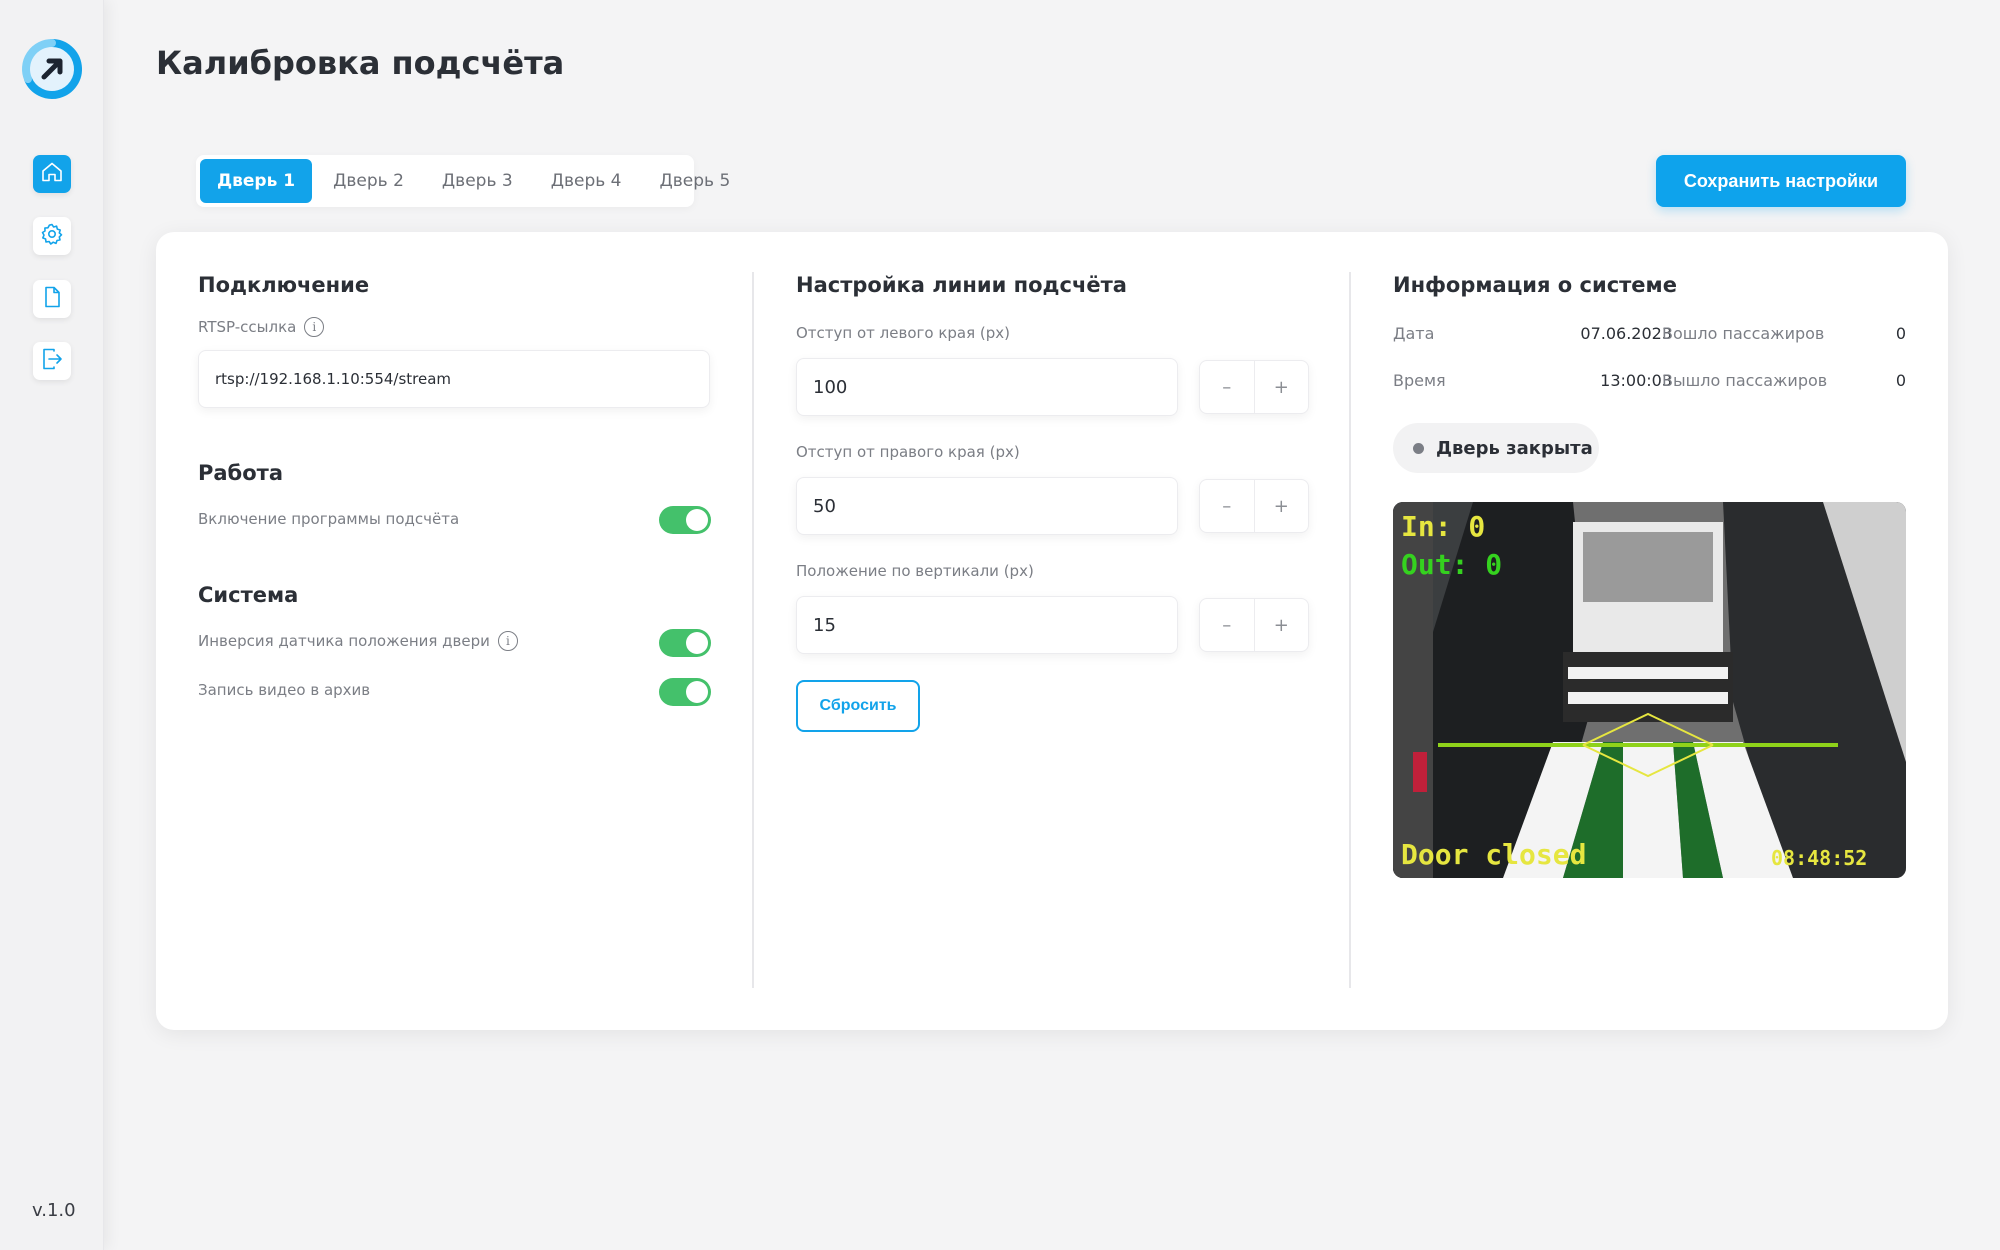  What do you see at coordinates (1535, 285) in the screenshot?
I see `system-info-title: Информация о системе` at bounding box center [1535, 285].